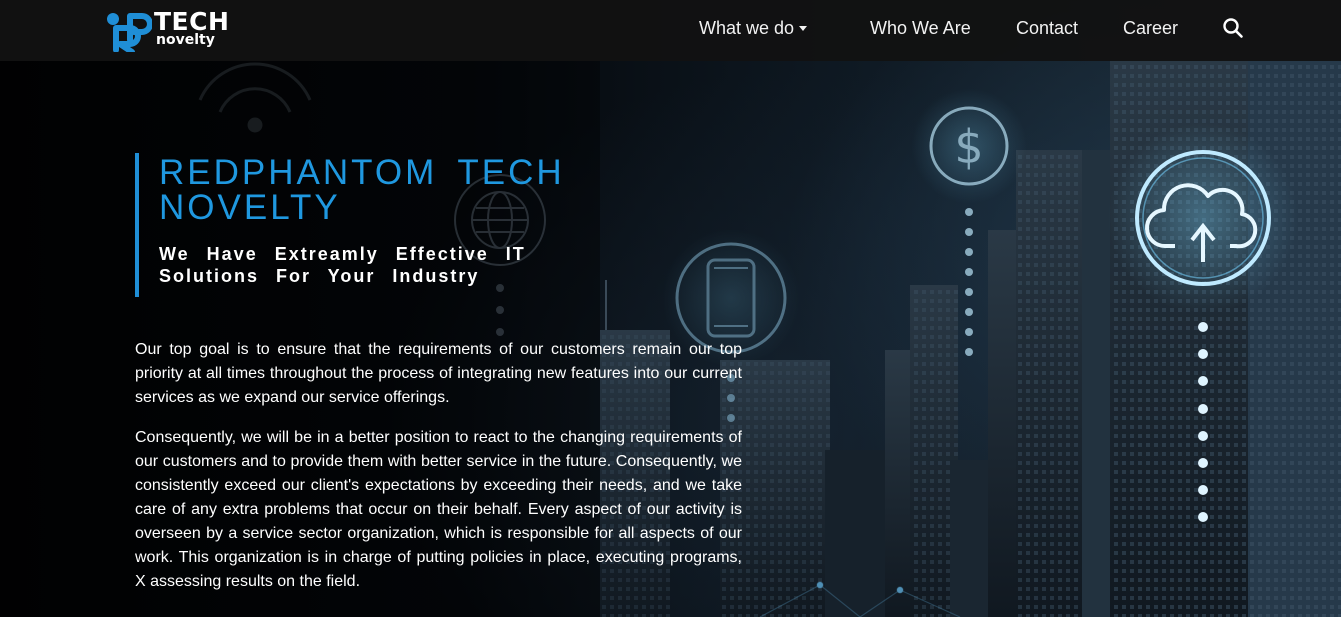 The height and width of the screenshot is (617, 1341). Describe the element at coordinates (1047, 28) in the screenshot. I see `nav-contact: Contact` at that location.